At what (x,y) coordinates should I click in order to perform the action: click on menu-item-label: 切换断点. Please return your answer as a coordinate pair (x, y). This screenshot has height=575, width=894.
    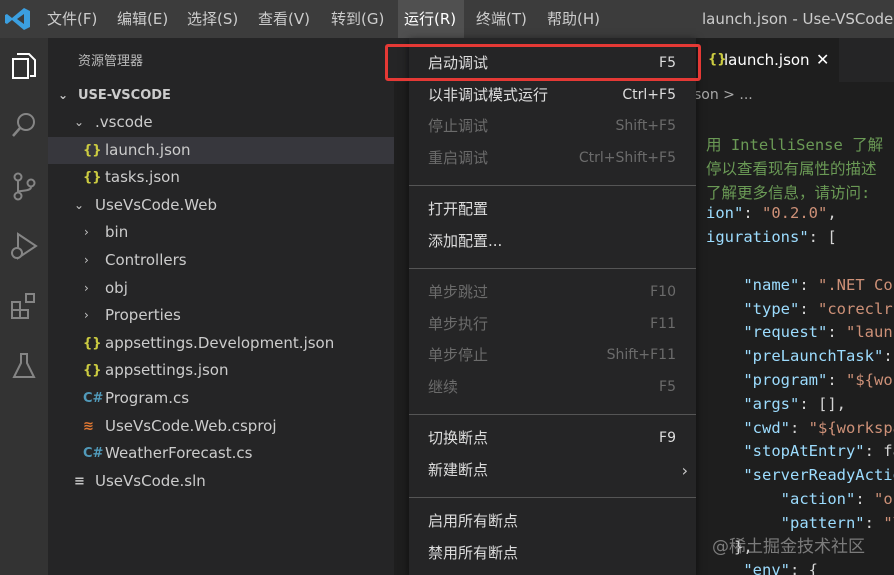
    Looking at the image, I should click on (458, 438).